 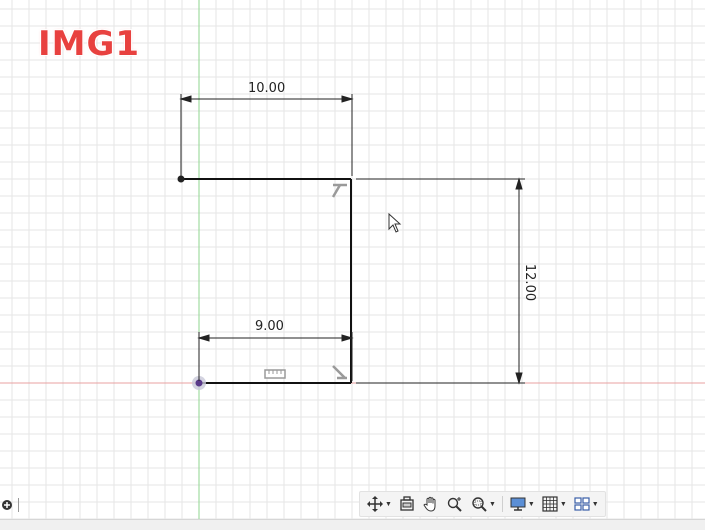 I want to click on look-at-icon, so click(x=407, y=503).